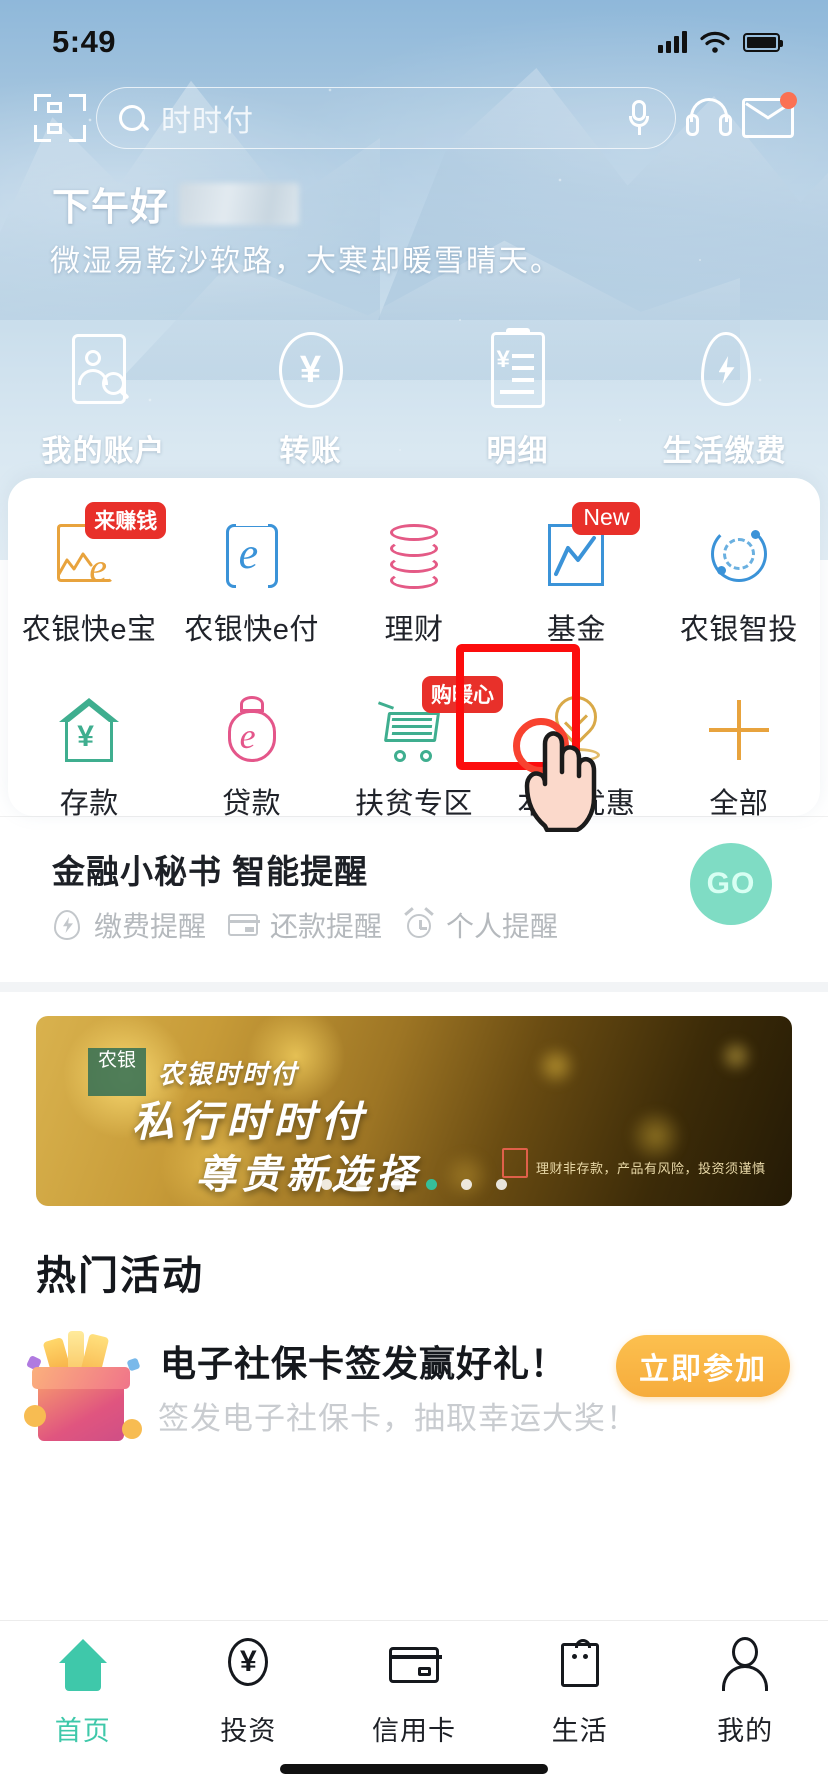  I want to click on reminder-personal: 个人提醒, so click(480, 925).